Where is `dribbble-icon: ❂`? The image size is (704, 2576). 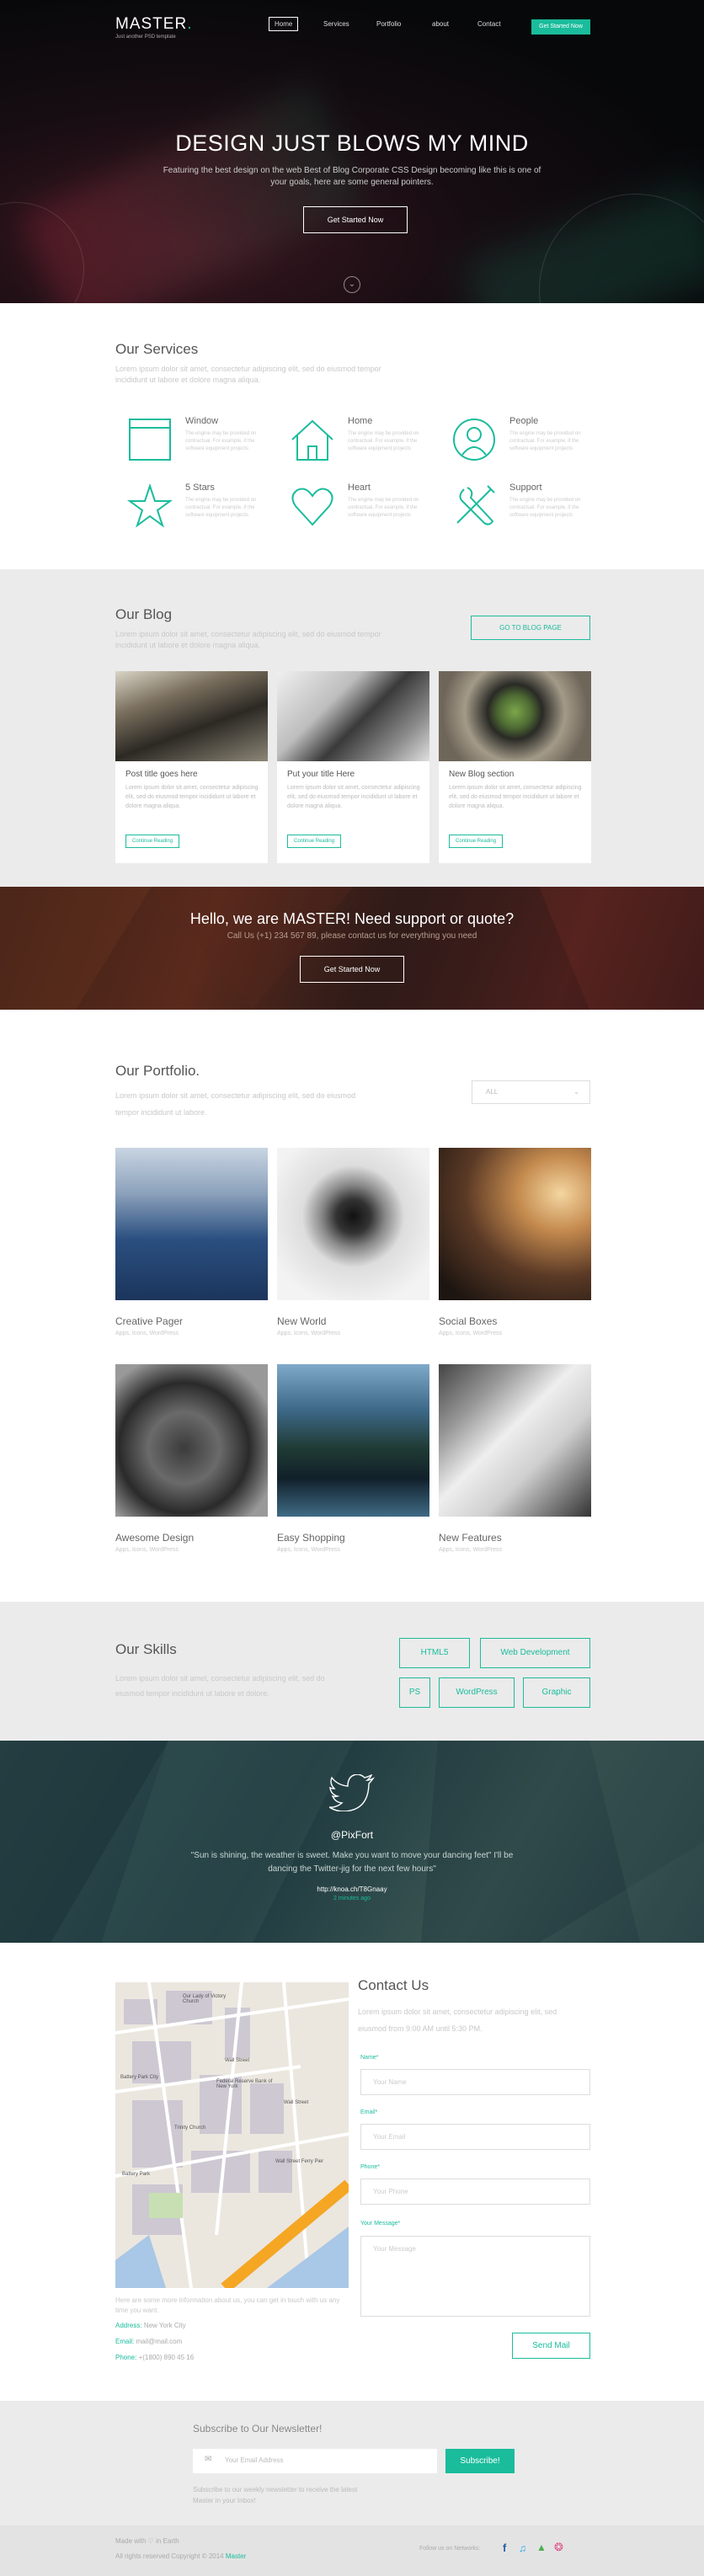 dribbble-icon: ❂ is located at coordinates (558, 2547).